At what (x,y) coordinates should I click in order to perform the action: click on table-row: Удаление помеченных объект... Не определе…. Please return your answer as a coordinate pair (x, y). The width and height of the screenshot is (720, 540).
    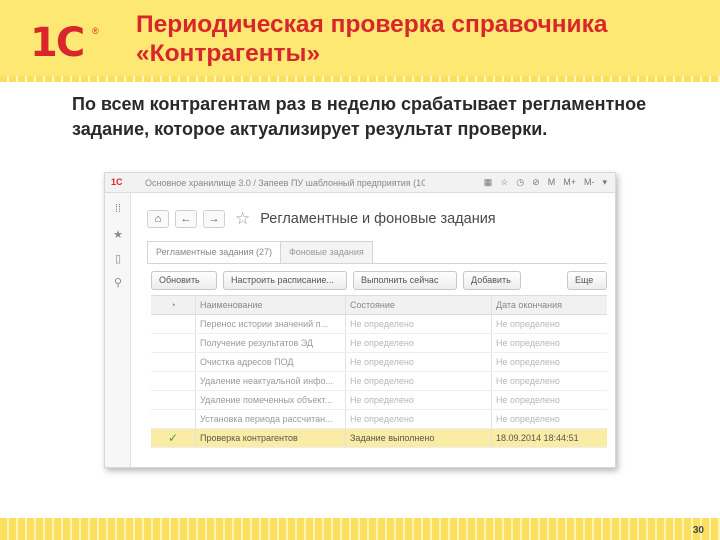
    Looking at the image, I should click on (379, 400).